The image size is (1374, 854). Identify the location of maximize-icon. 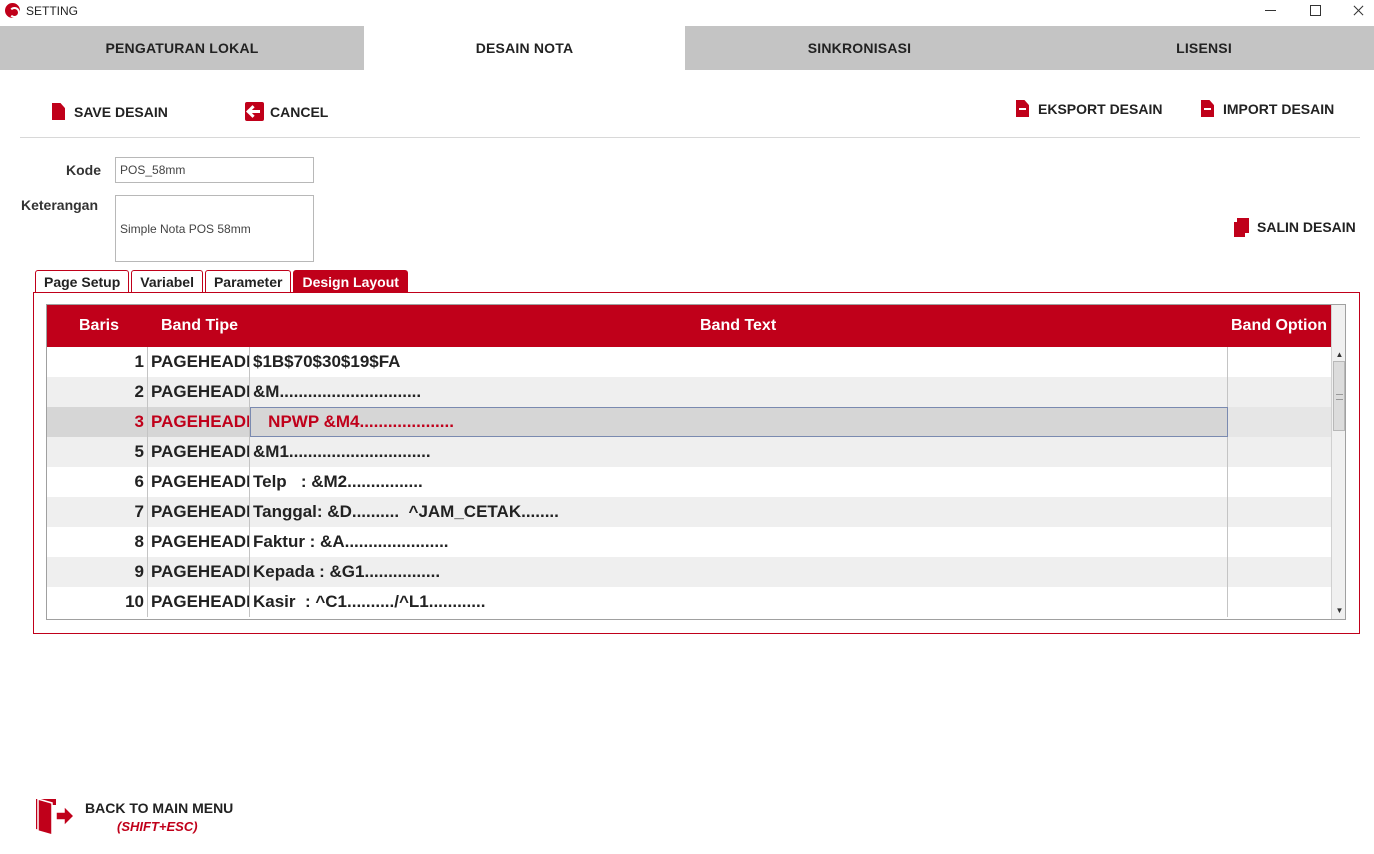
(1315, 11).